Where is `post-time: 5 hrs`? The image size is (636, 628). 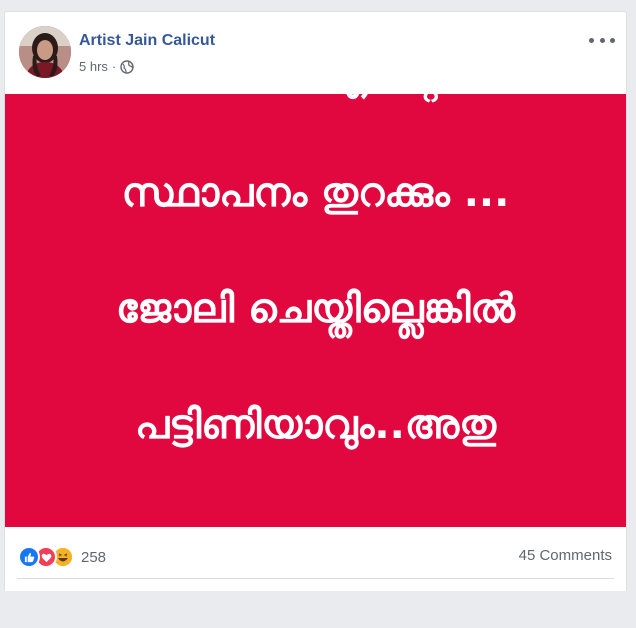
post-time: 5 hrs is located at coordinates (93, 66).